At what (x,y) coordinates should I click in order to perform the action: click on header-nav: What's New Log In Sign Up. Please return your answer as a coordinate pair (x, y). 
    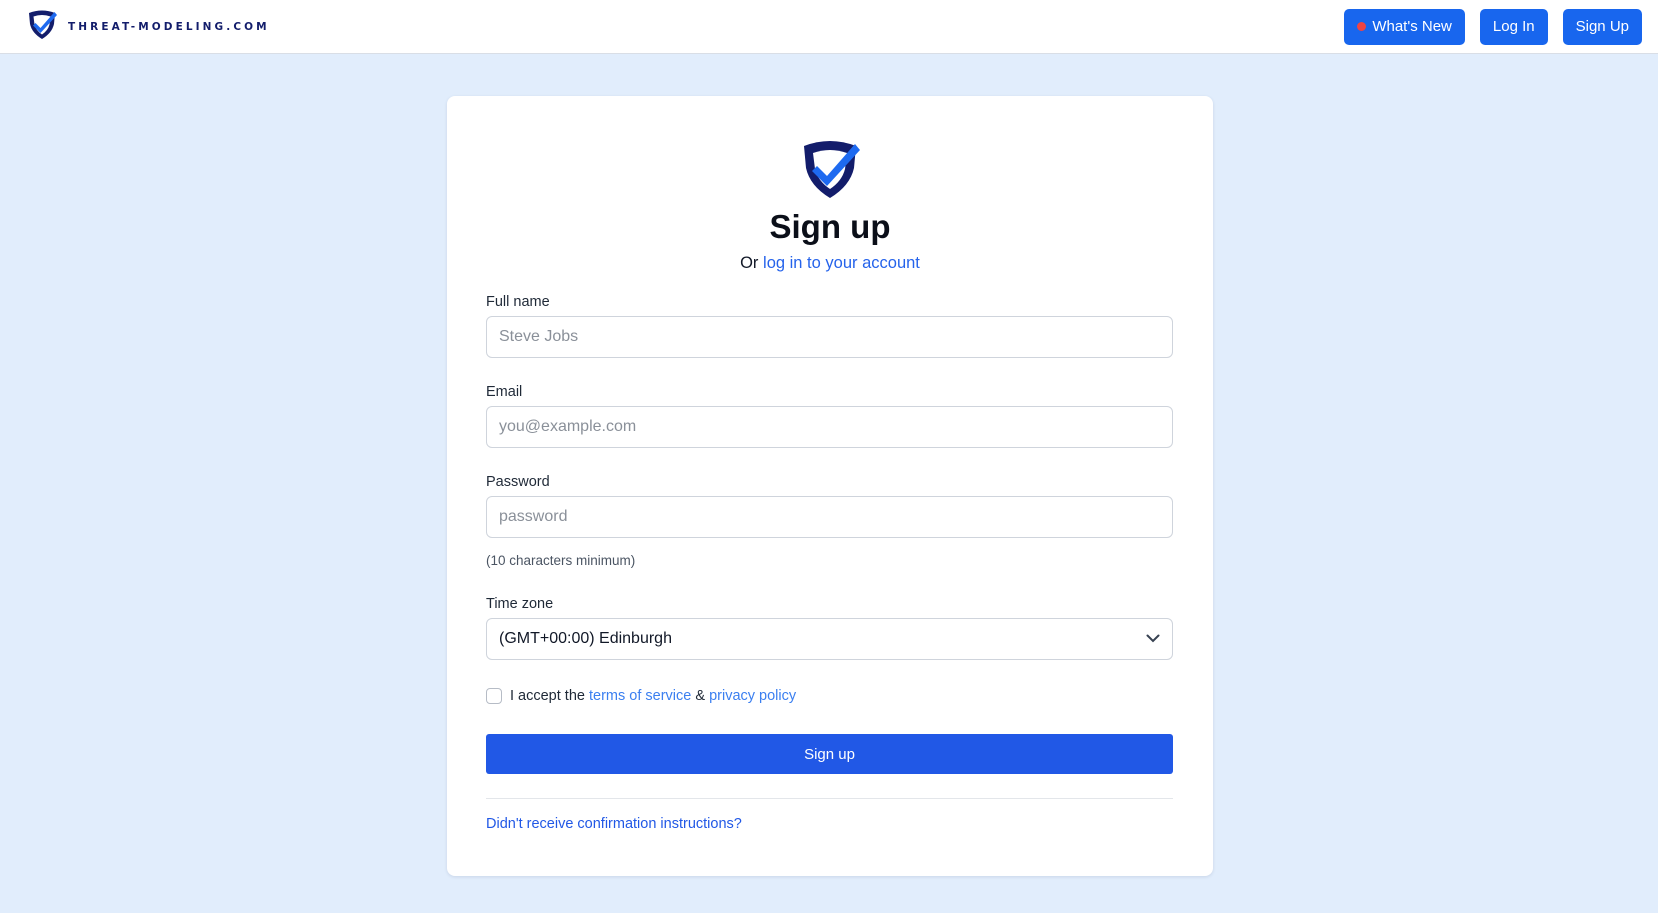
    Looking at the image, I should click on (1493, 26).